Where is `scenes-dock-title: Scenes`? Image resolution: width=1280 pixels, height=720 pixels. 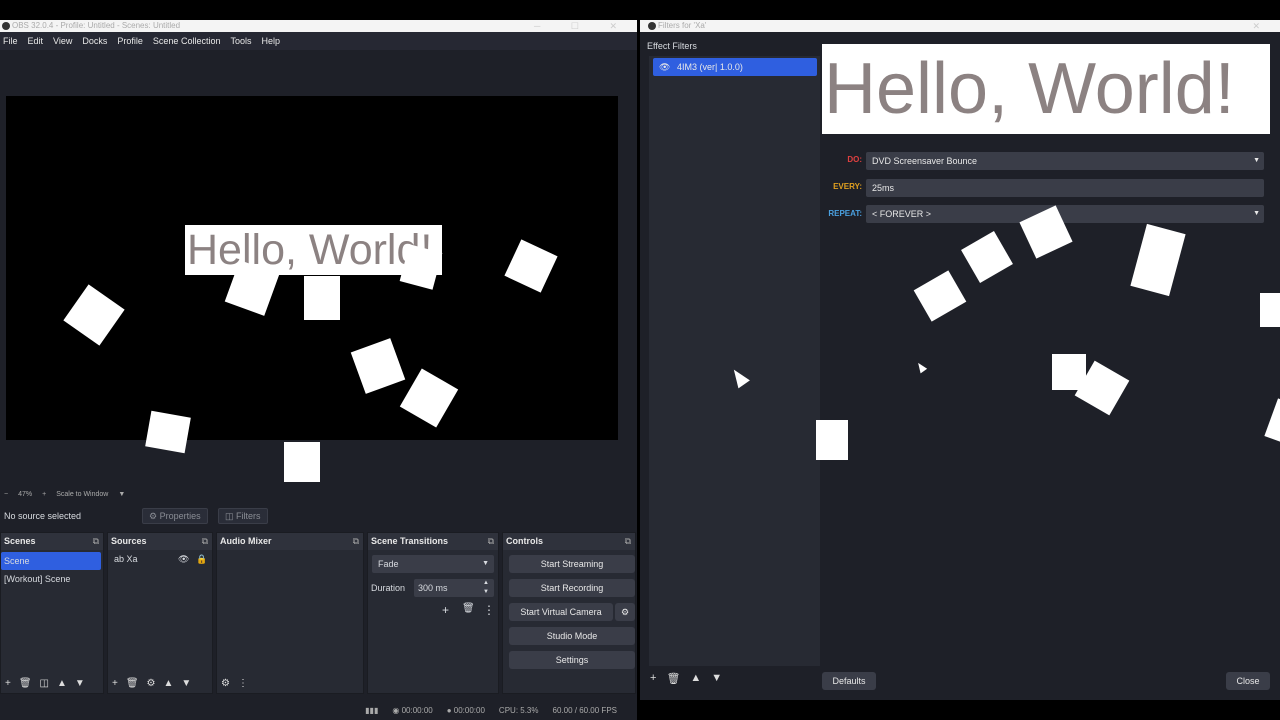 scenes-dock-title: Scenes is located at coordinates (20, 541).